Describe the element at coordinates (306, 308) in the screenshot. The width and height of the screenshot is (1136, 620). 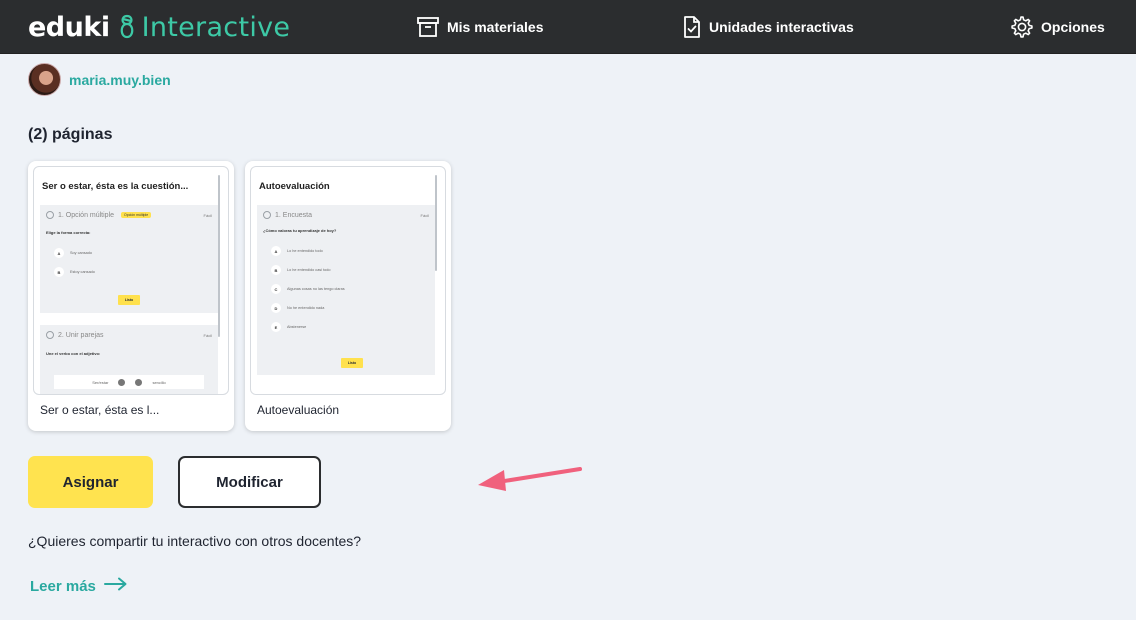
I see `option-text: No he entendido nada` at that location.